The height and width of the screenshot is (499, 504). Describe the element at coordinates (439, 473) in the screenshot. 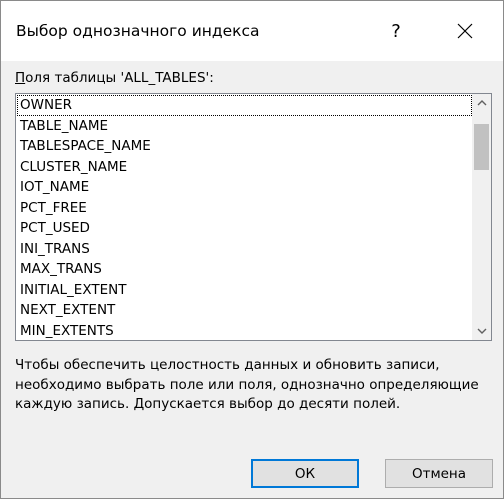

I see `cancel-button: Отмена` at that location.